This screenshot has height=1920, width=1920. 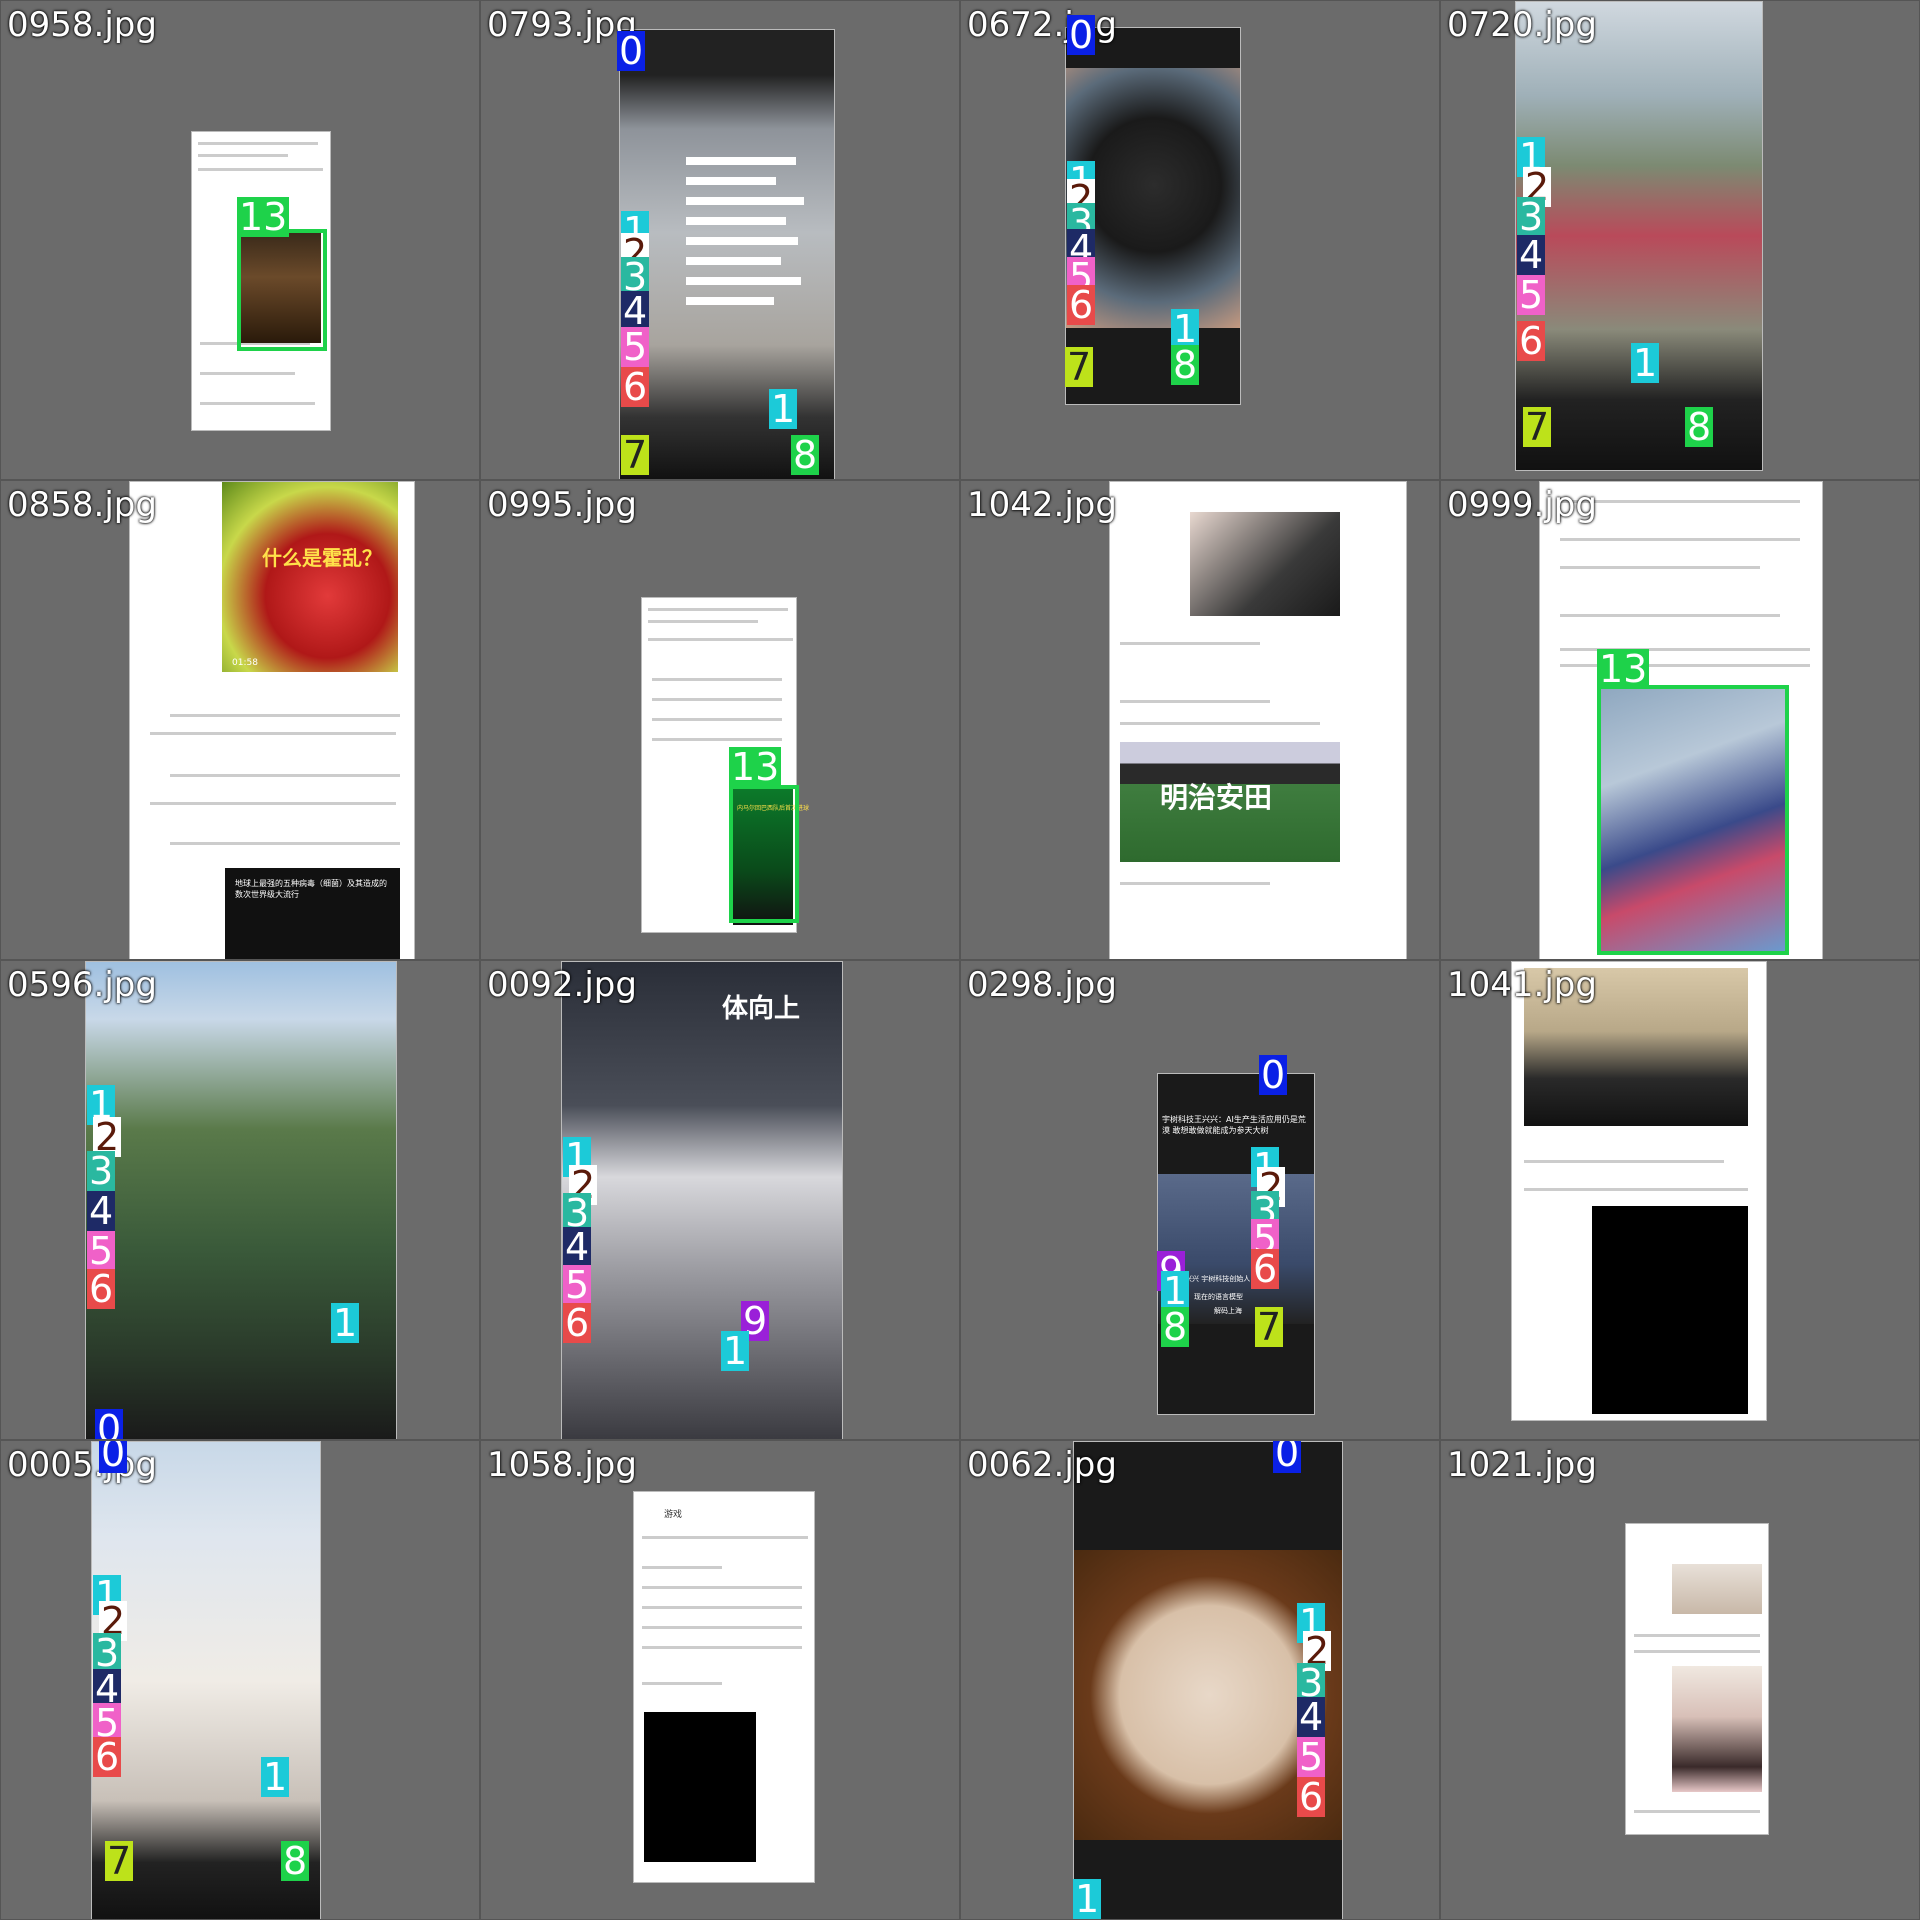 What do you see at coordinates (720, 720) in the screenshot?
I see `tile-0995: 0995.jpg 内马尔回巴西队后首次进球 13` at bounding box center [720, 720].